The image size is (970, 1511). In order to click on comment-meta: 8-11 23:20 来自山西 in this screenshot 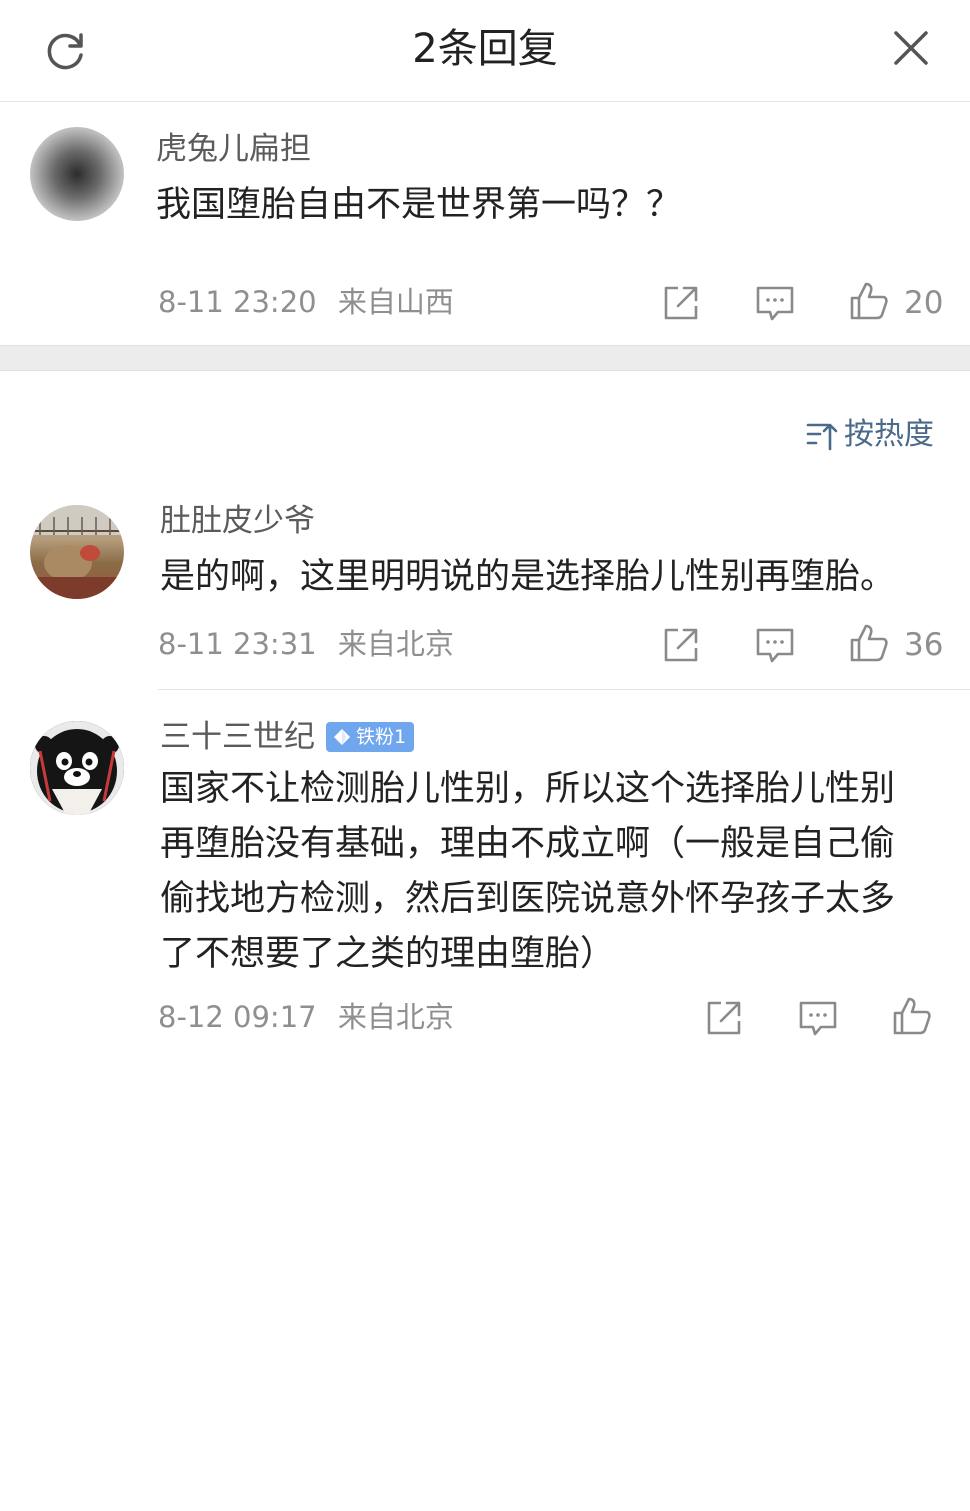, I will do `click(306, 302)`.